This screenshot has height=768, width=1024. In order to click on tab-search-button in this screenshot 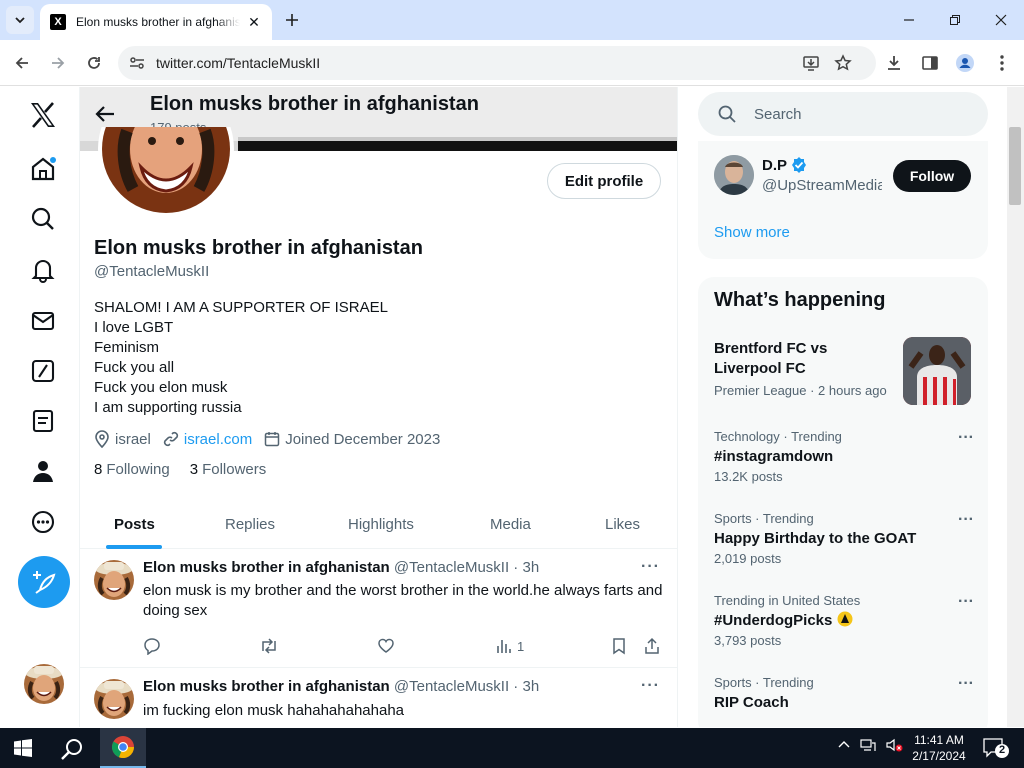, I will do `click(20, 20)`.